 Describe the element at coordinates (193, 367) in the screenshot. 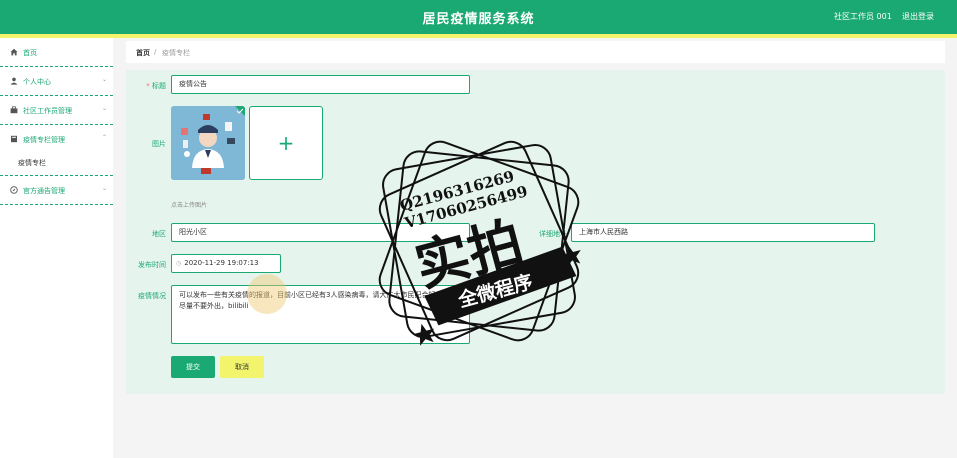

I see `submit-button: 提交` at that location.